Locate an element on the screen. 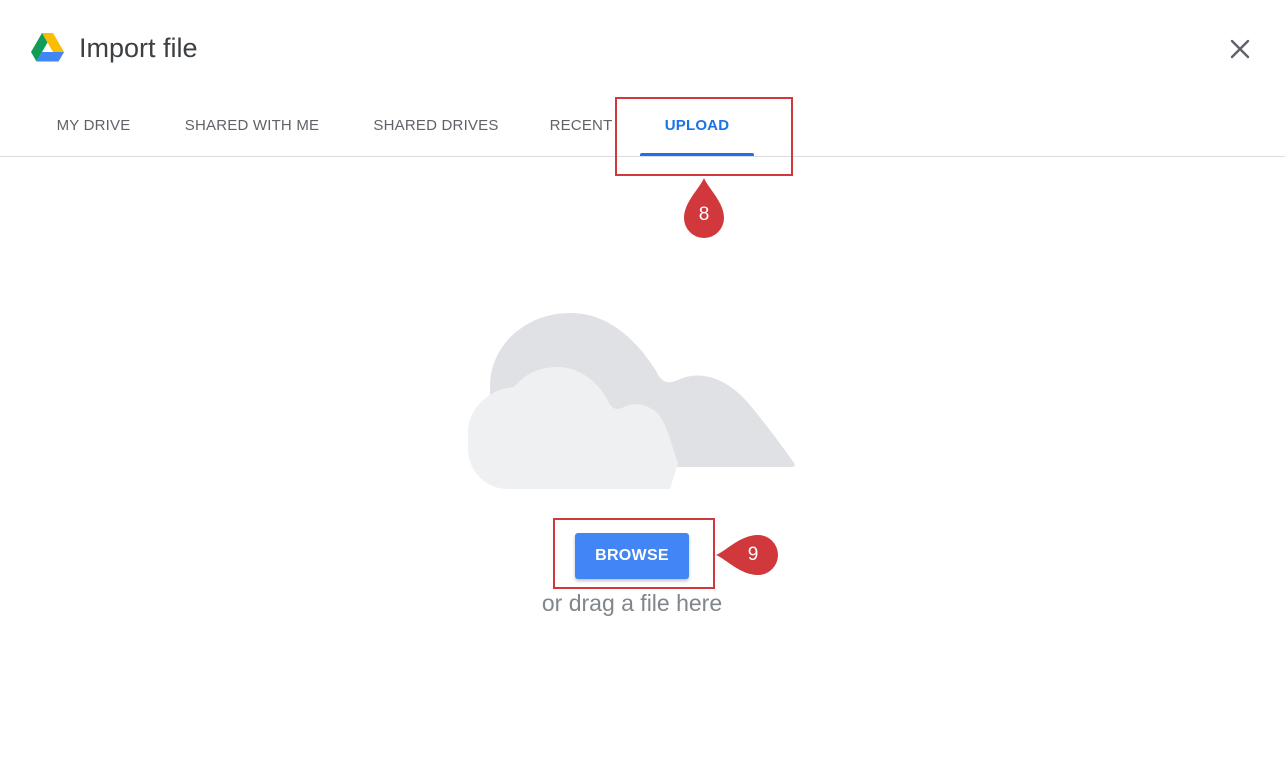 The image size is (1285, 760). tab-recent: RECENT is located at coordinates (581, 125).